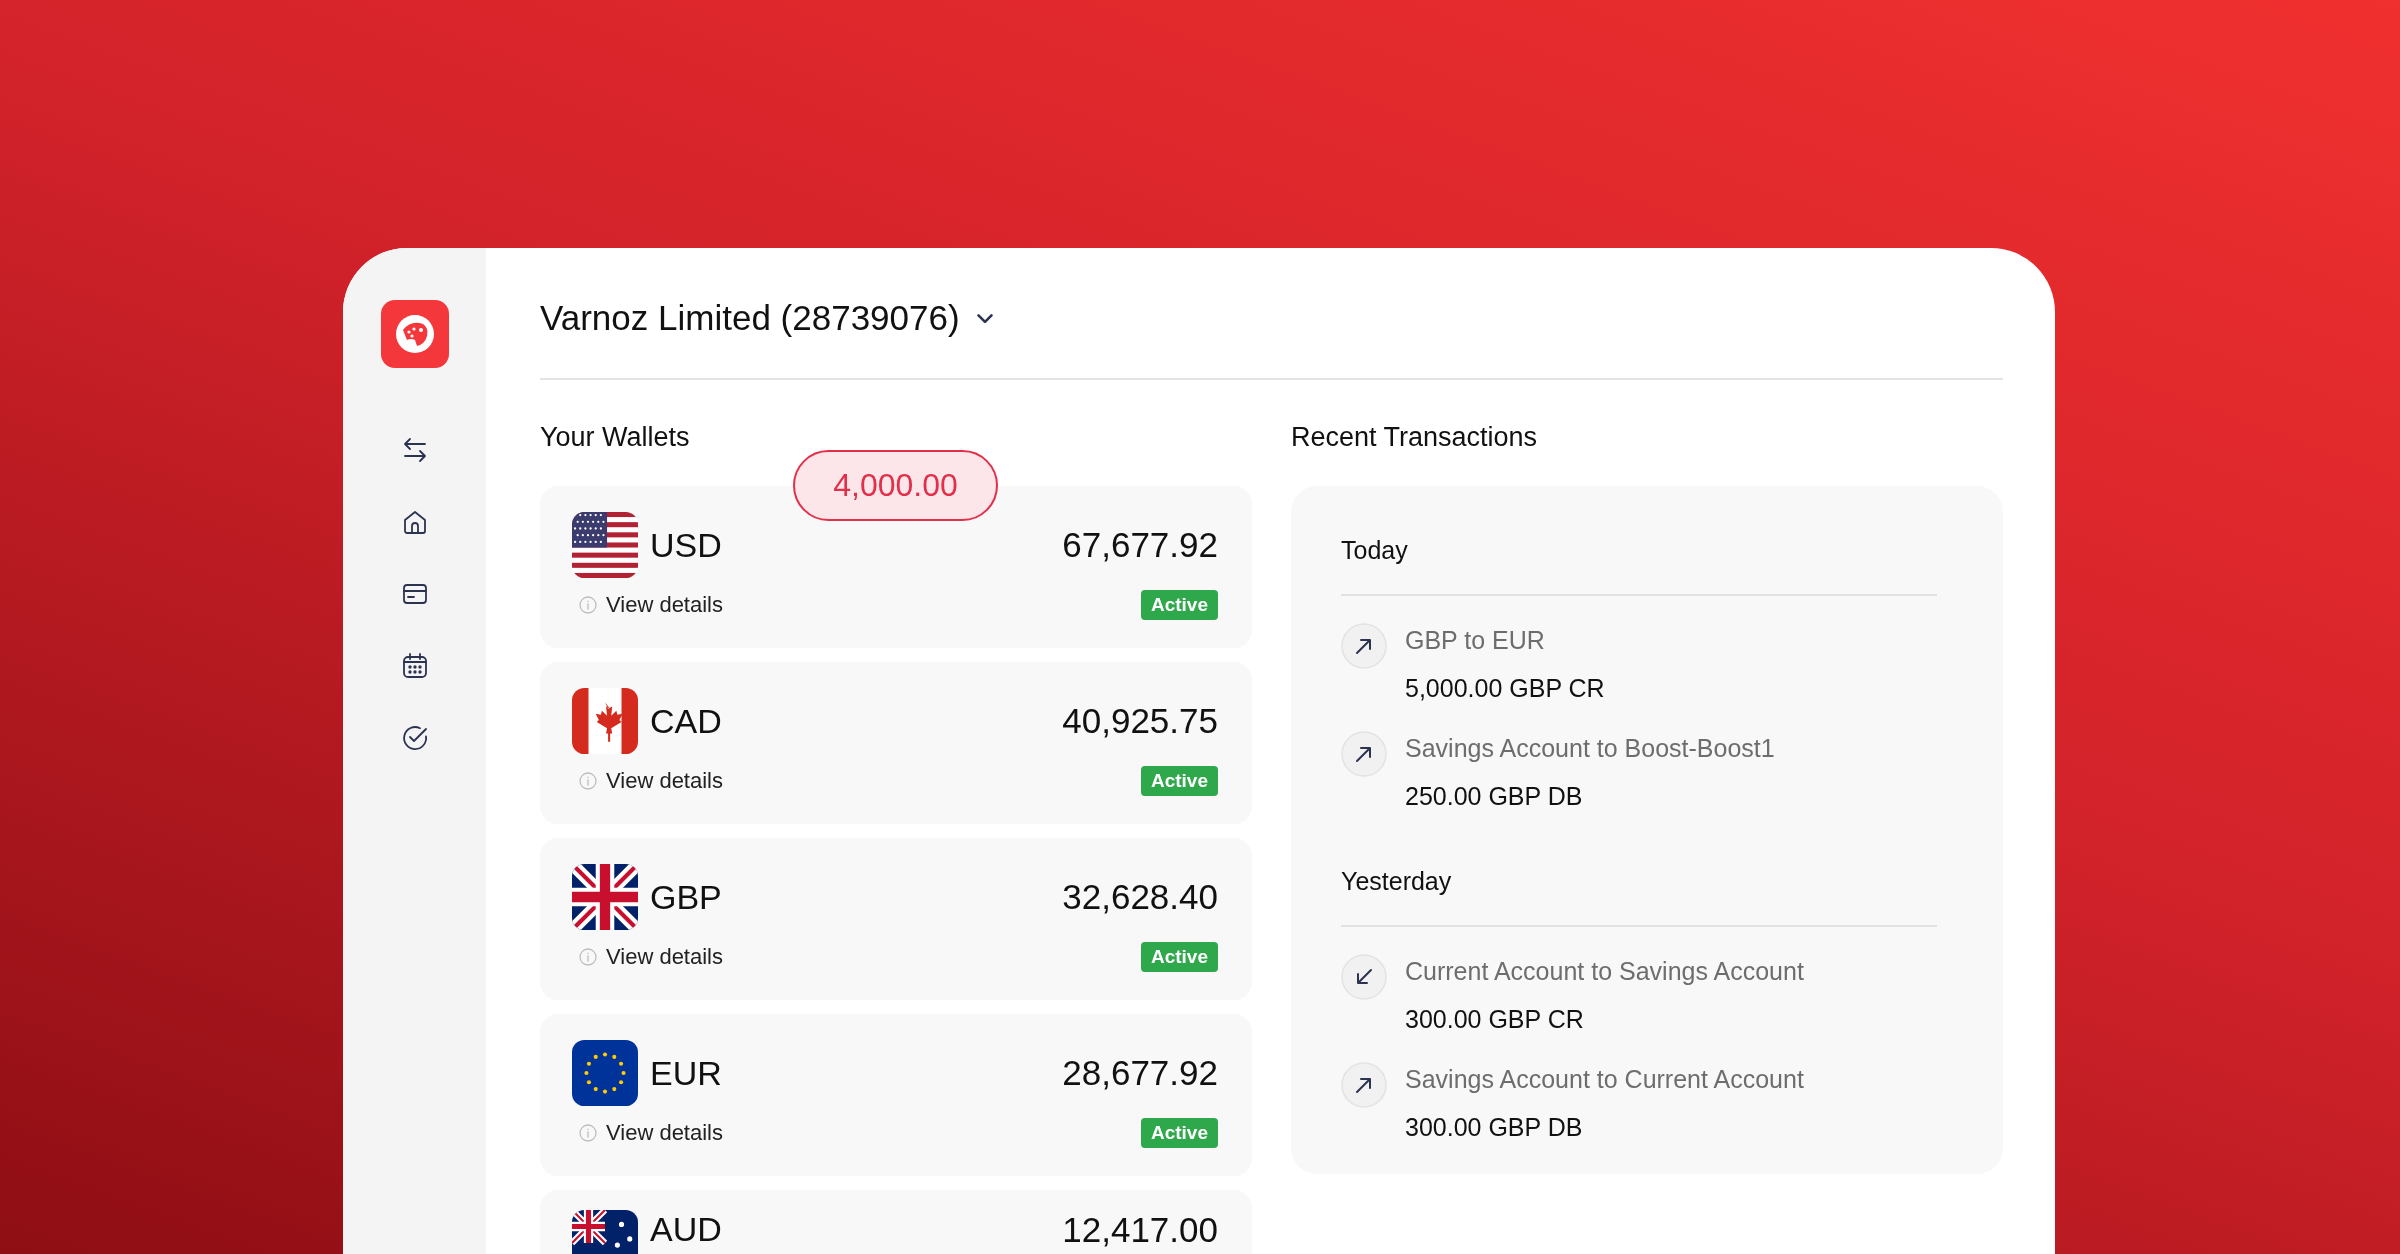 This screenshot has height=1254, width=2400. Describe the element at coordinates (1140, 545) in the screenshot. I see `wallet-balance: 67,677.92` at that location.